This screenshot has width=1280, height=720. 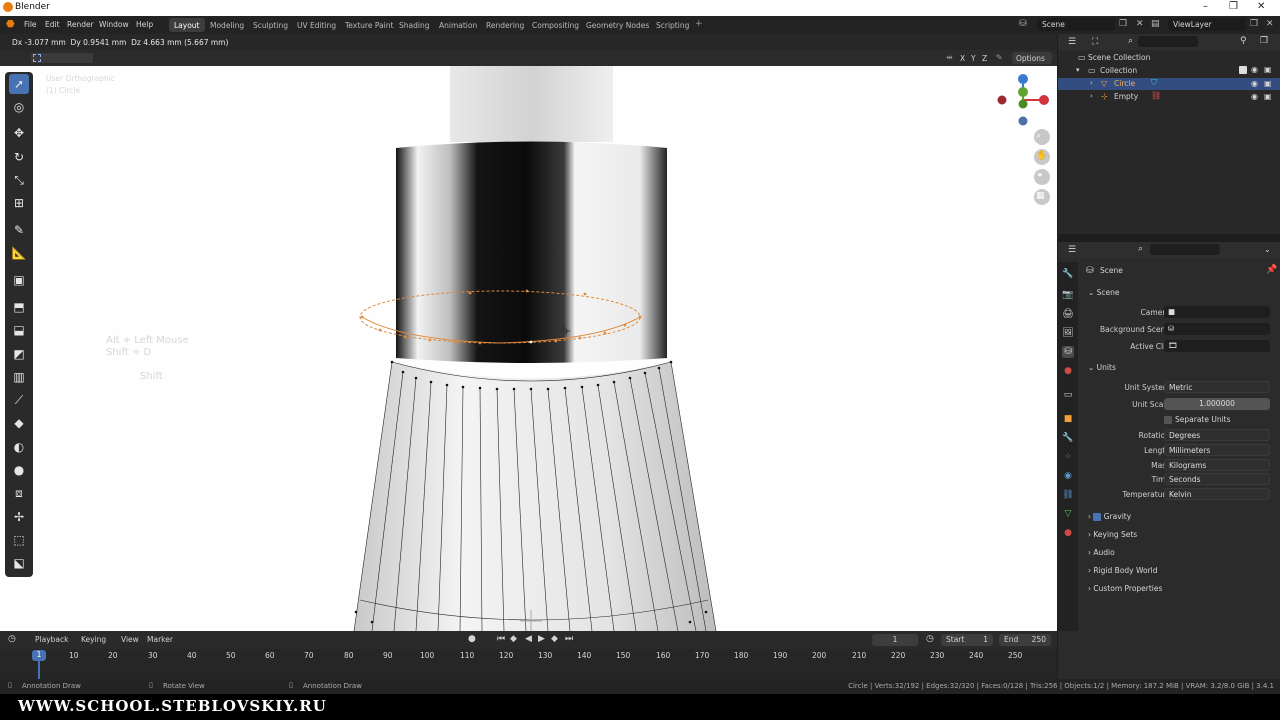 I want to click on collection-render-icon: ▣, so click(x=1268, y=69).